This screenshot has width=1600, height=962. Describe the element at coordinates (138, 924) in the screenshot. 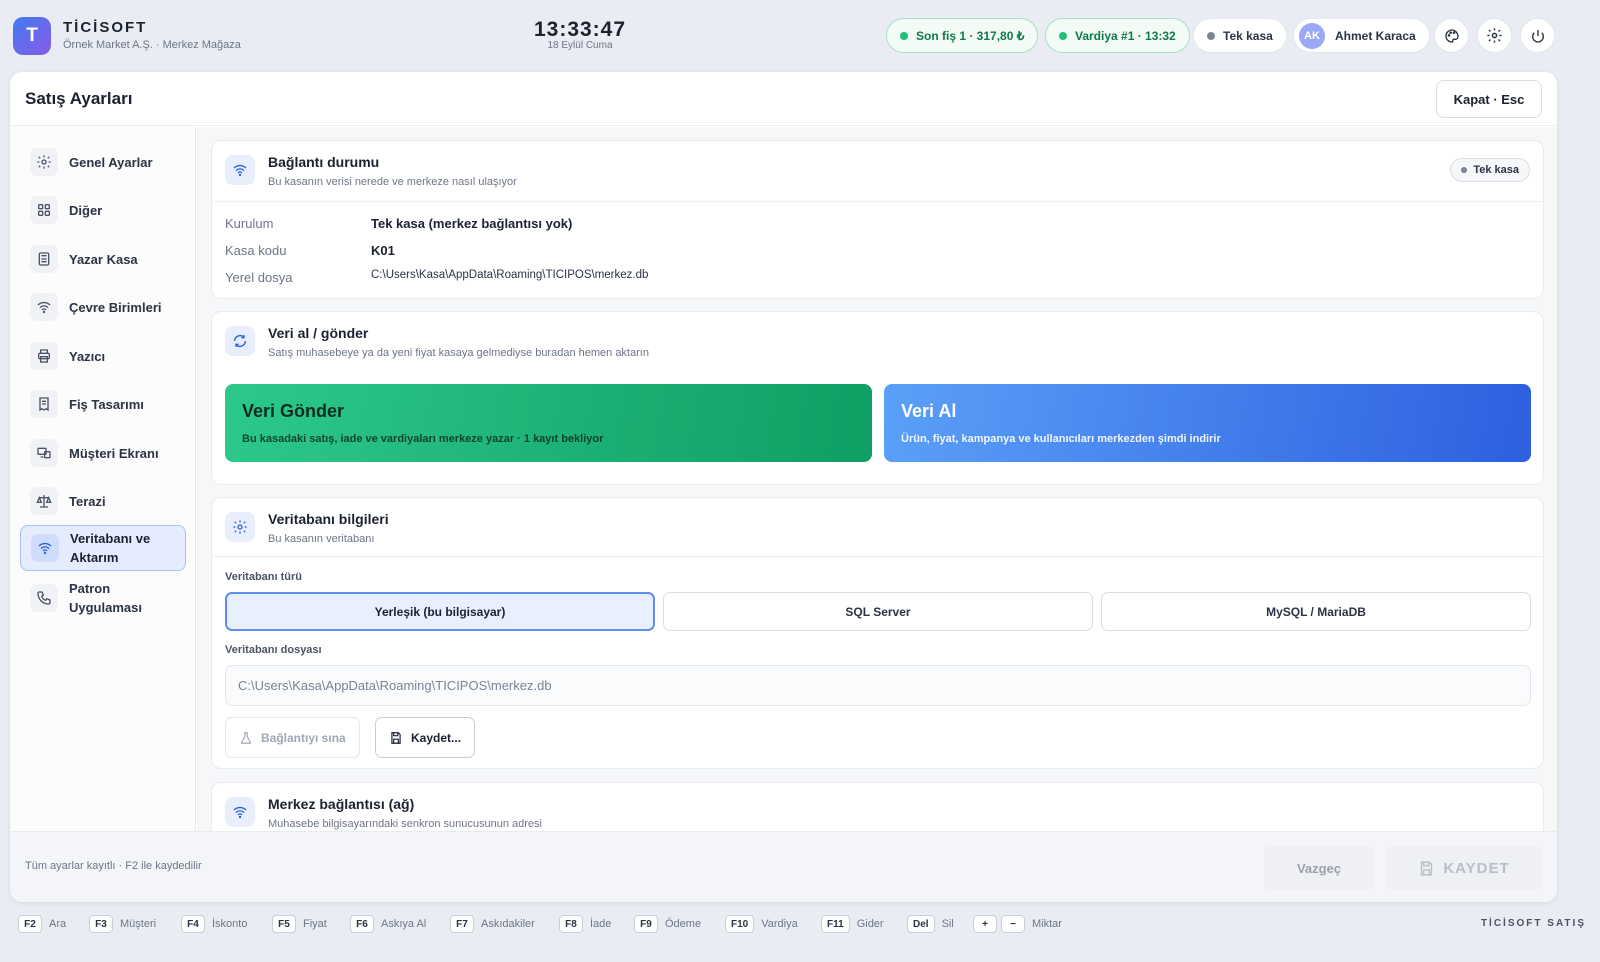

I see `shortcut-label: Müşteri` at that location.